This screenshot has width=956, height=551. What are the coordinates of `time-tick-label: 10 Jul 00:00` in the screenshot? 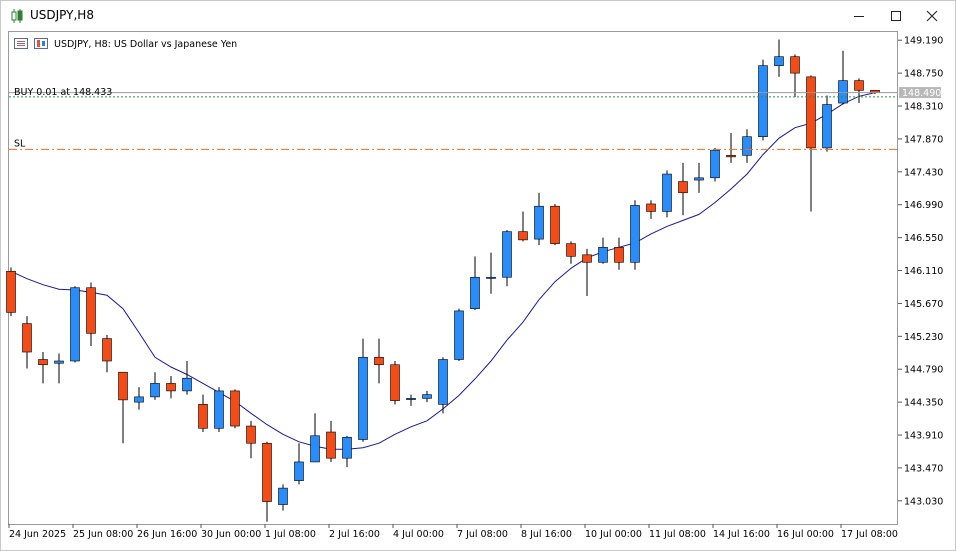 It's located at (613, 534).